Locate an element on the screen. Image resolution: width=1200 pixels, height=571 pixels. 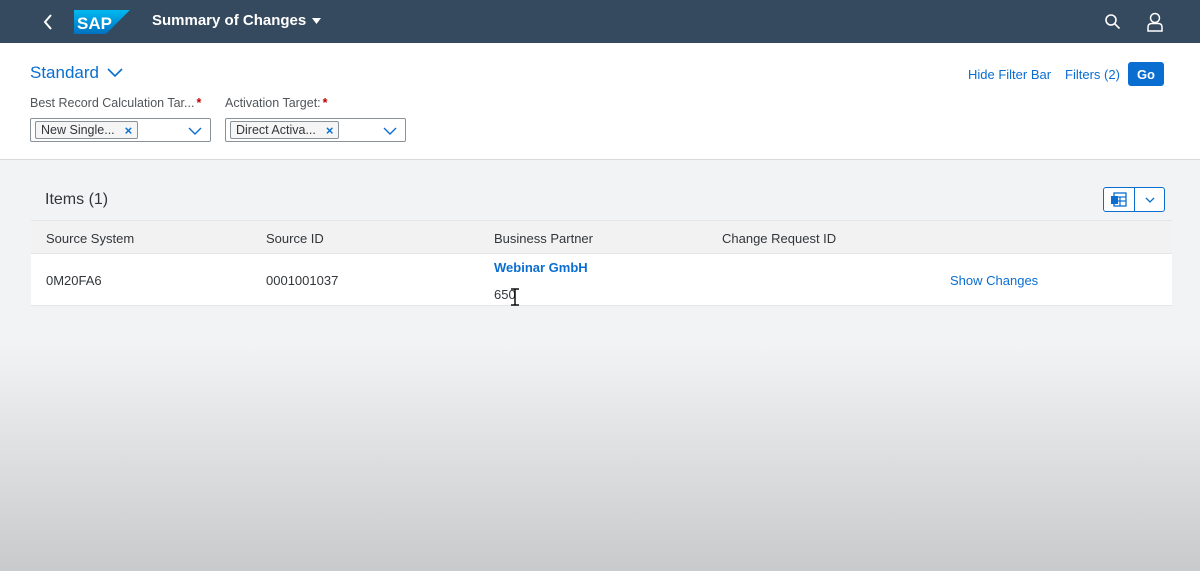
go-button: Go is located at coordinates (1145, 74).